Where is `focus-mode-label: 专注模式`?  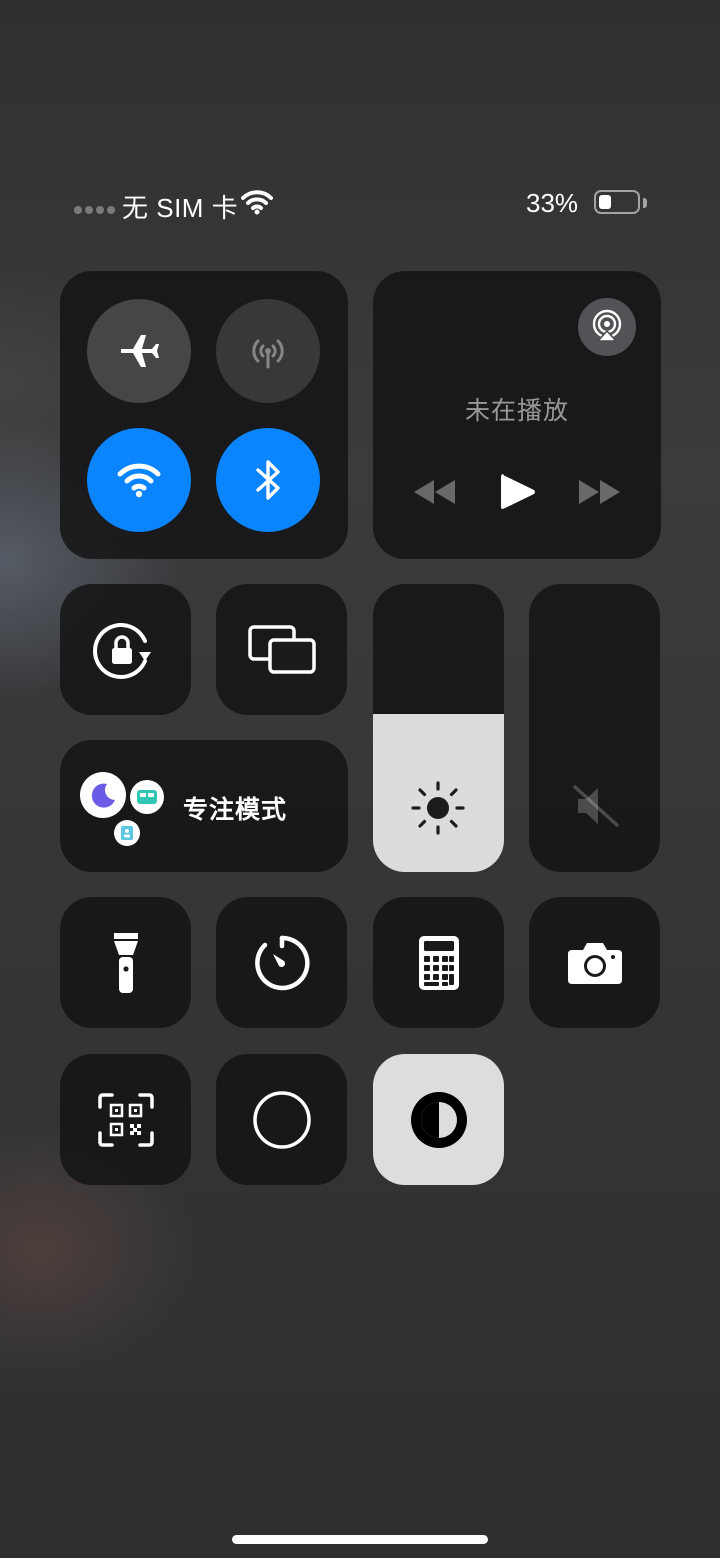 focus-mode-label: 专注模式 is located at coordinates (235, 810).